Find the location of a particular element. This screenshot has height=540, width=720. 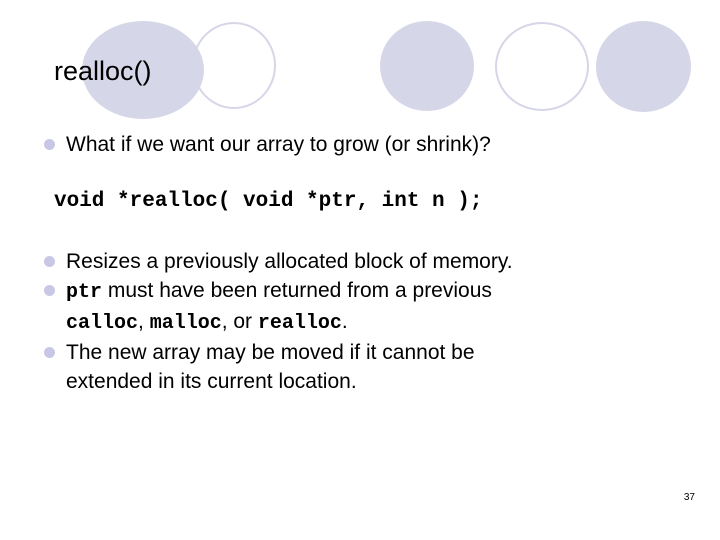

code-term-realloc: realloc is located at coordinates (299, 323).